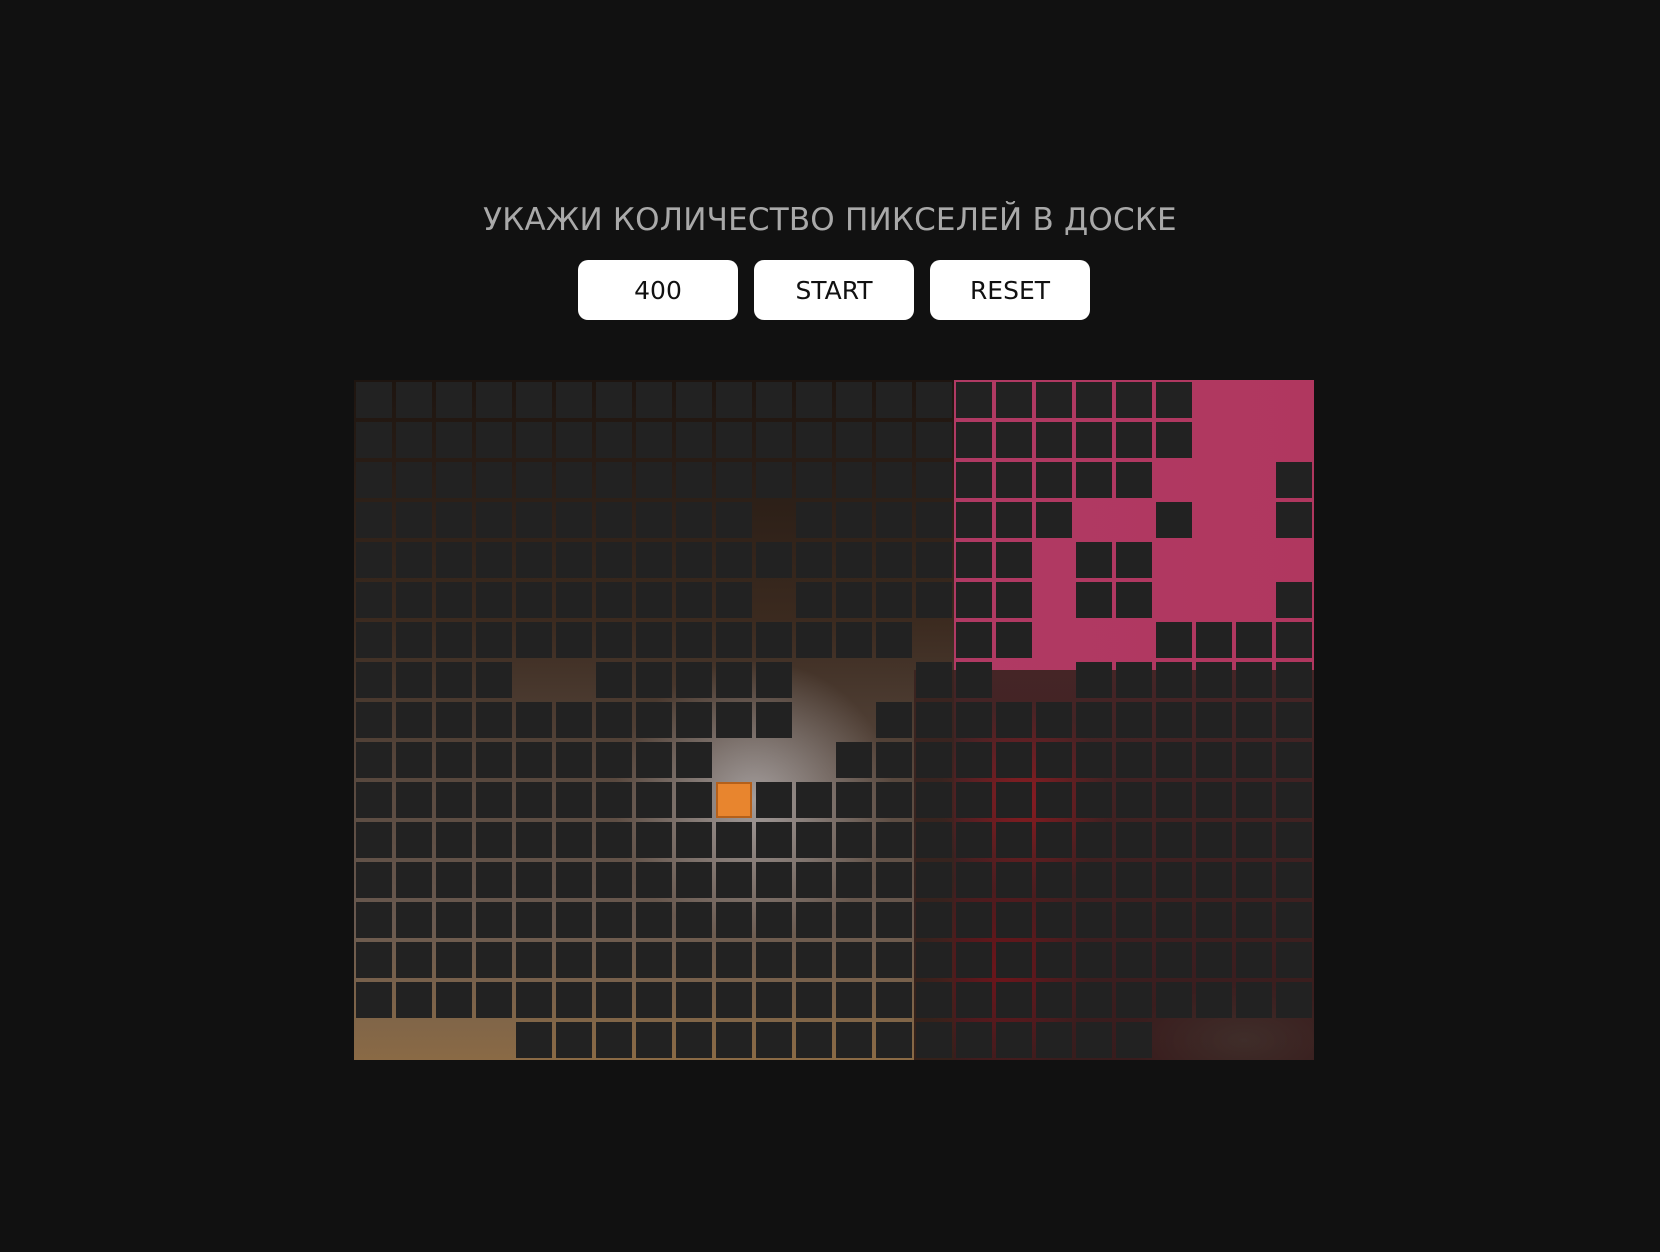 This screenshot has height=1252, width=1660. Describe the element at coordinates (1010, 290) in the screenshot. I see `reset-button: RESET` at that location.